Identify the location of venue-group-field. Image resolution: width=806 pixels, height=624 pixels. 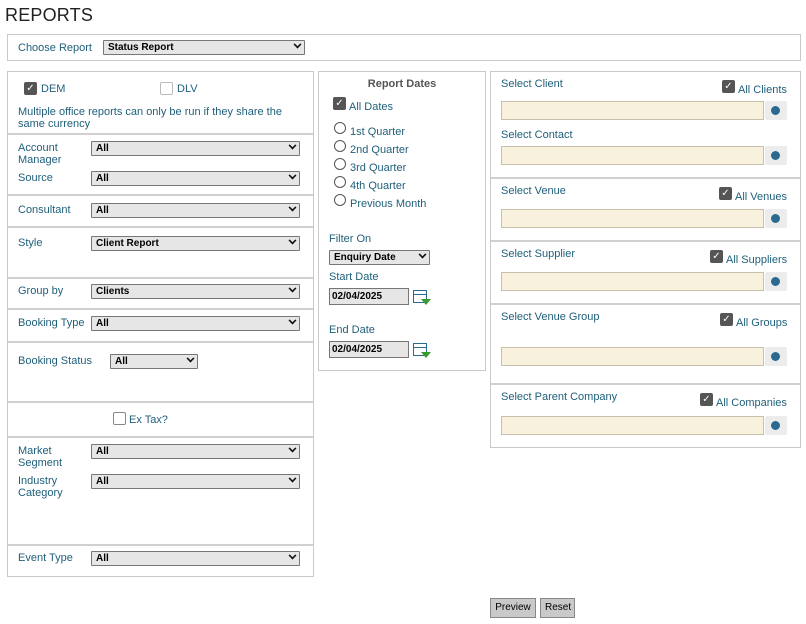
(632, 356).